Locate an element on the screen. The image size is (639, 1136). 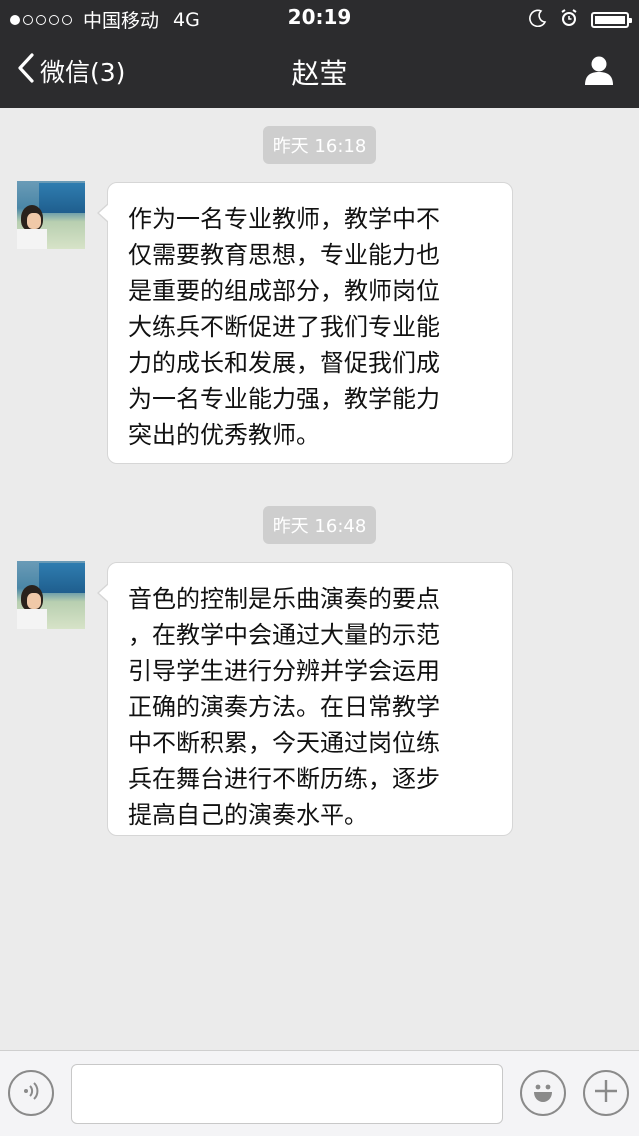
moon-icon is located at coordinates (538, 20).